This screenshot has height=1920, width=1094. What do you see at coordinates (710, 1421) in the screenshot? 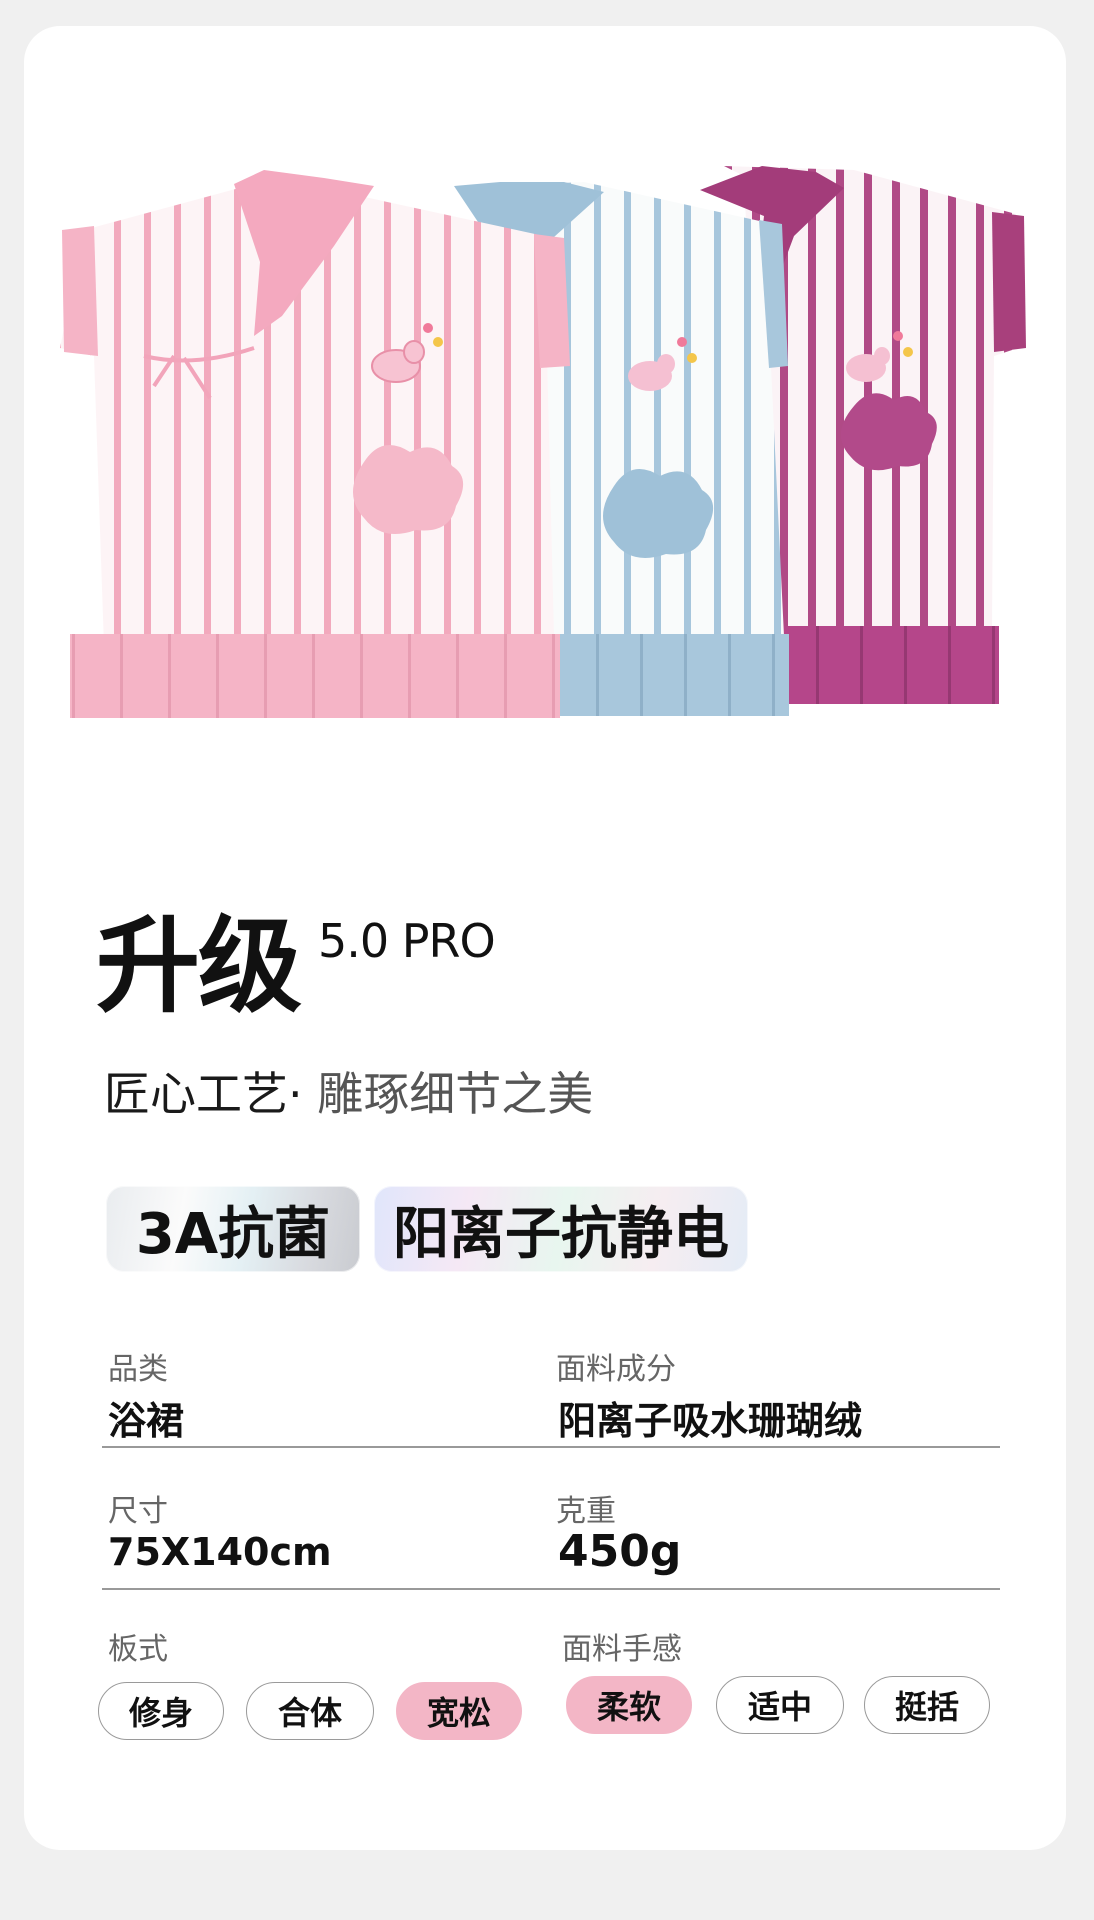
I see `fabric-value: 阳离子吸水珊瑚绒` at bounding box center [710, 1421].